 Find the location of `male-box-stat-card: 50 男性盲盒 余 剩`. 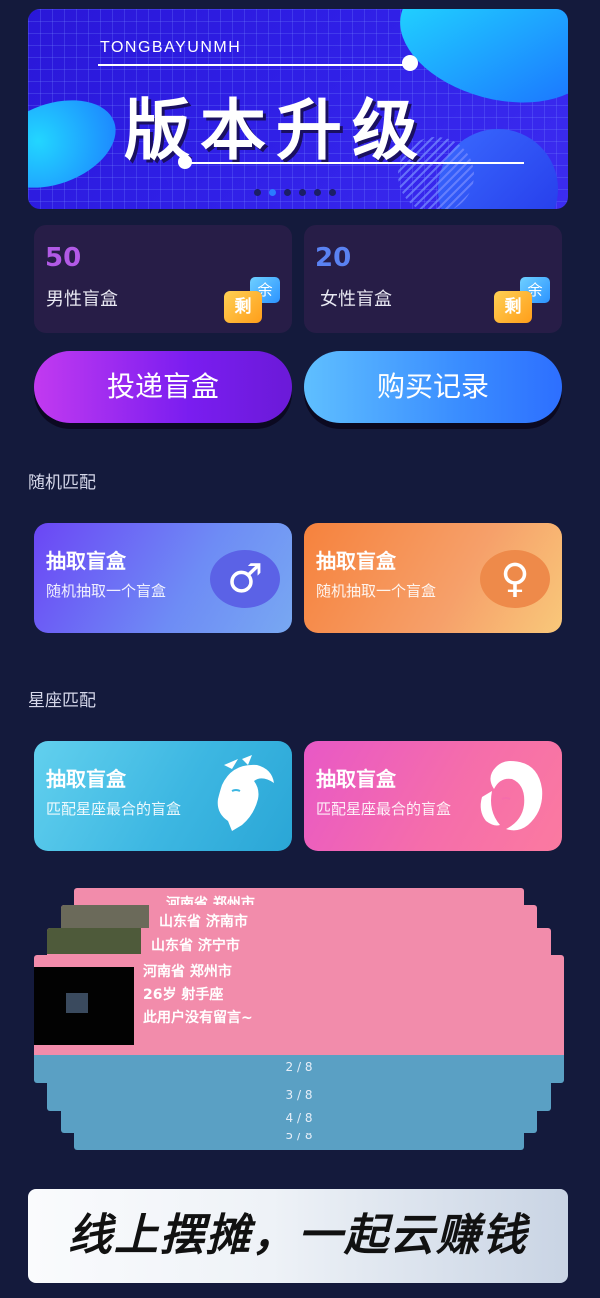

male-box-stat-card: 50 男性盲盒 余 剩 is located at coordinates (163, 279).